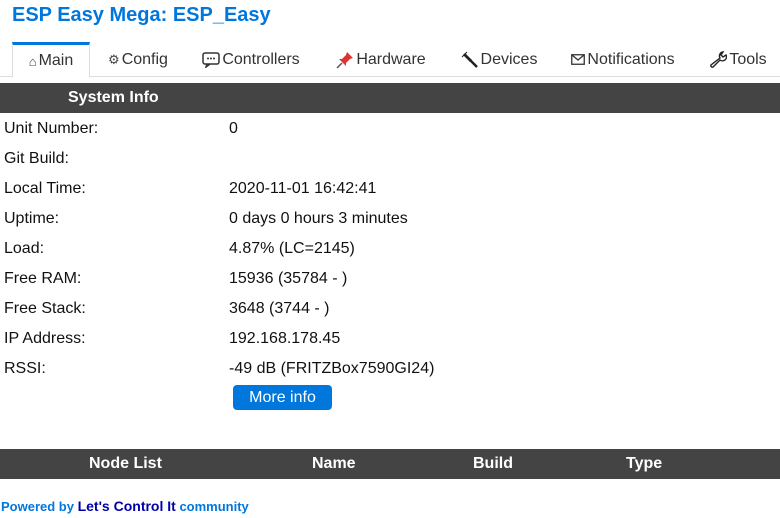 Image resolution: width=780 pixels, height=518 pixels. What do you see at coordinates (390, 188) in the screenshot?
I see `info-row-local-time: Local Time: 2020-11-01 16:42:41` at bounding box center [390, 188].